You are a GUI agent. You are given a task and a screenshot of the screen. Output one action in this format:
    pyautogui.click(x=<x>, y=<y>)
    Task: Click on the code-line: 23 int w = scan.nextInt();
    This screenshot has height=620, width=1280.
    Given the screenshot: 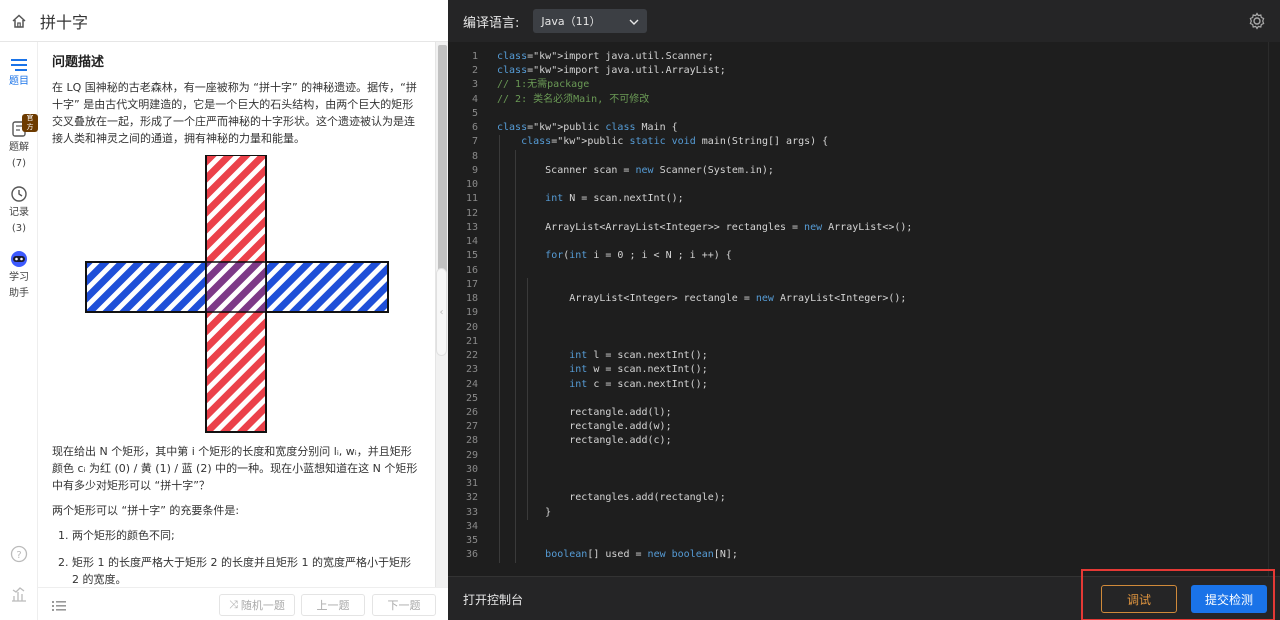 What is the action you would take?
    pyautogui.click(x=858, y=370)
    